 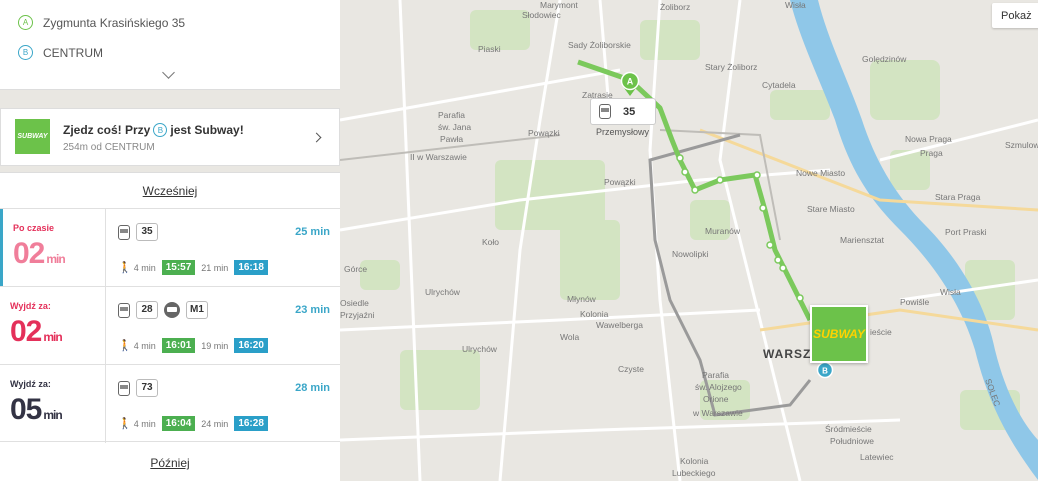 I want to click on map-label-city: WARSZ, so click(x=787, y=354).